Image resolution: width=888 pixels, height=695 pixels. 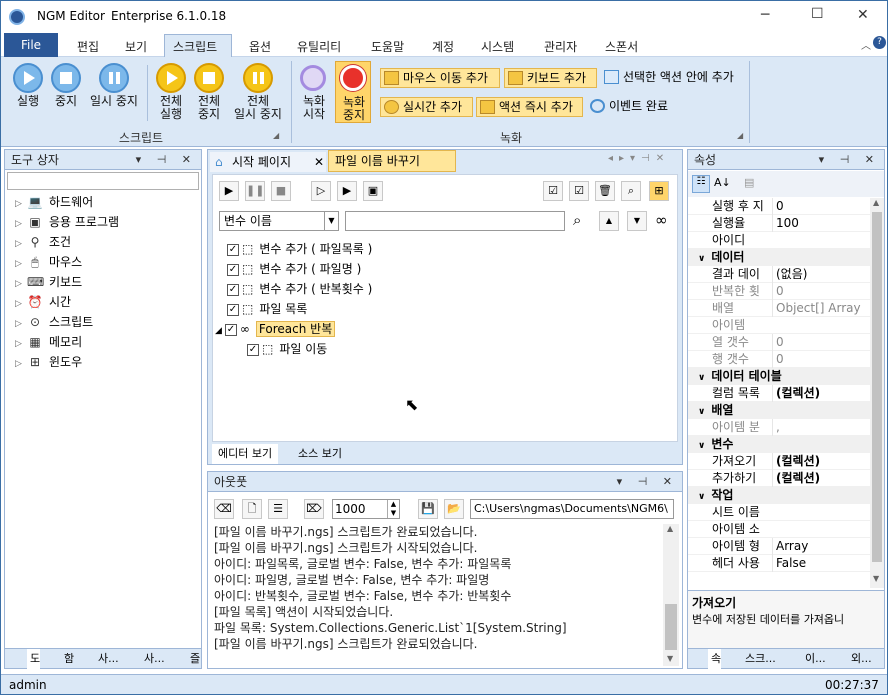 What do you see at coordinates (224, 509) in the screenshot?
I see `clear-icon: ⌫` at bounding box center [224, 509].